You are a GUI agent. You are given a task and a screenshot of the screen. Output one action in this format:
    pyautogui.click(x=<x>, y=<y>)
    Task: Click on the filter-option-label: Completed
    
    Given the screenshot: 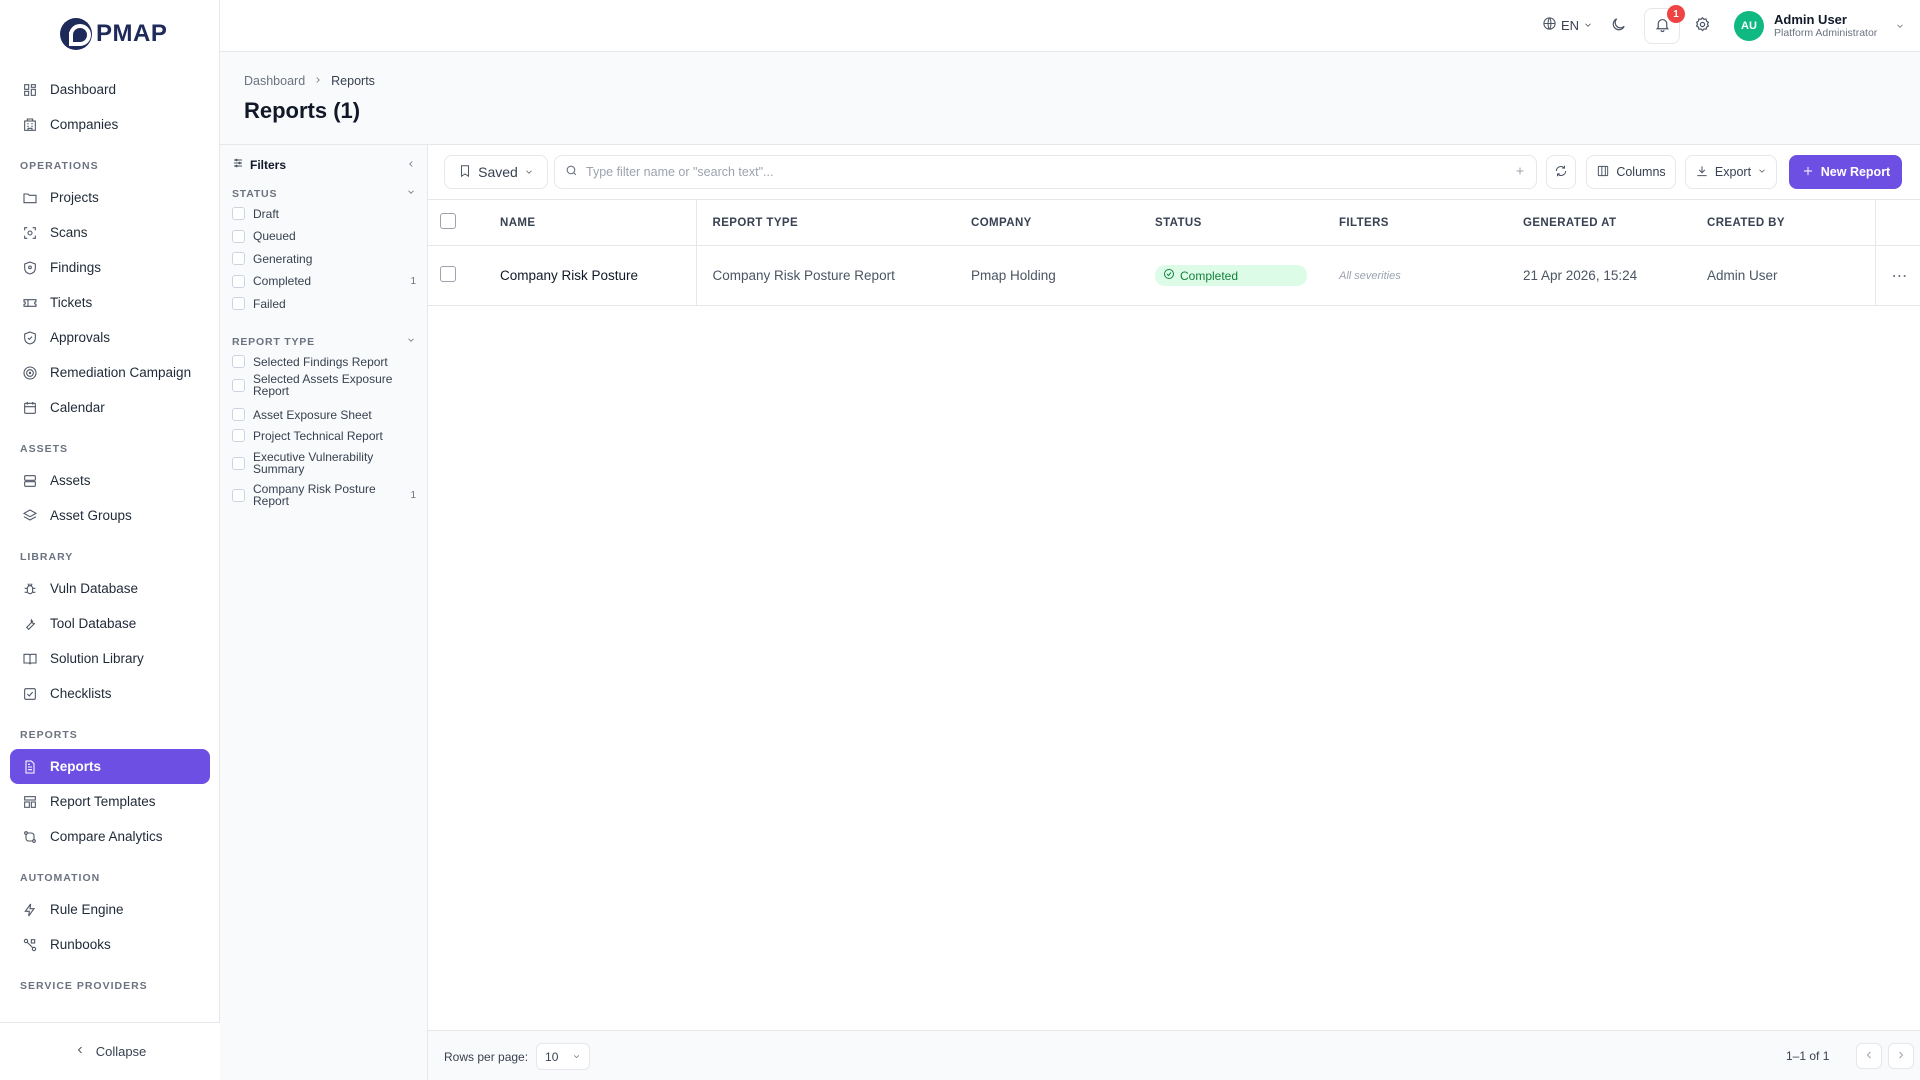 What is the action you would take?
    pyautogui.click(x=282, y=281)
    